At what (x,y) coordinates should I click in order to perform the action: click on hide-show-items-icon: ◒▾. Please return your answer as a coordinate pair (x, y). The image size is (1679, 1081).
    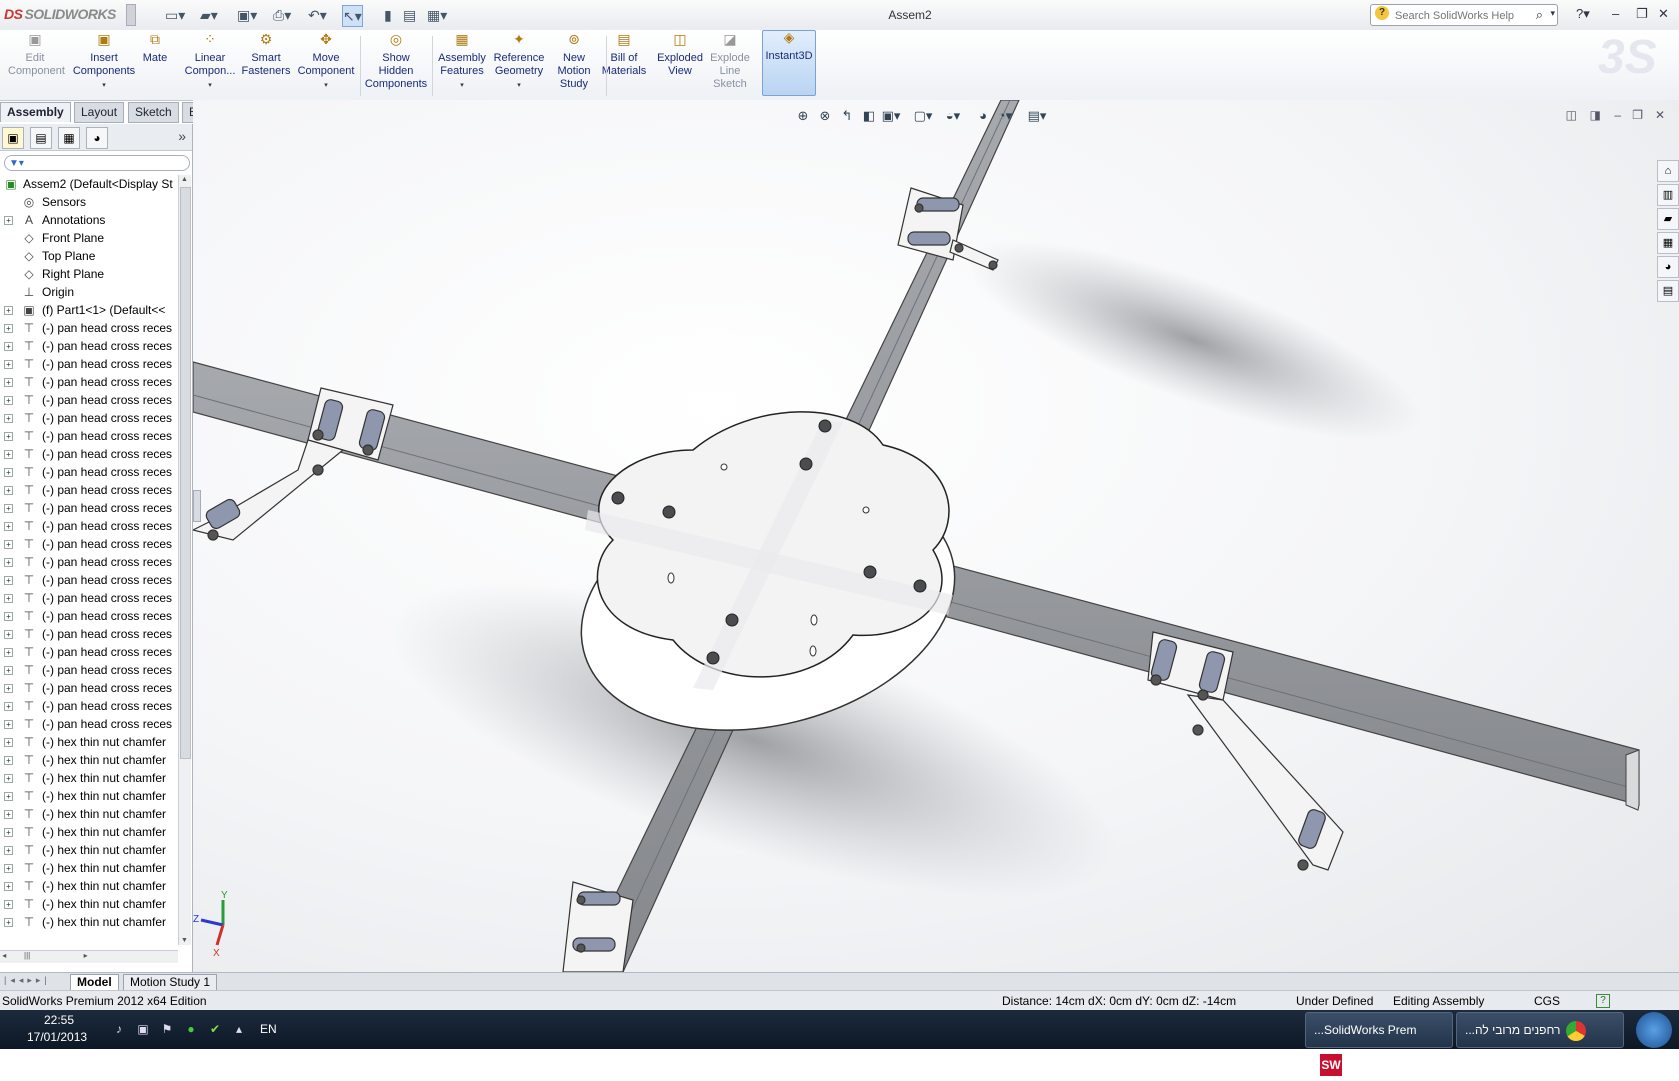
    Looking at the image, I should click on (953, 116).